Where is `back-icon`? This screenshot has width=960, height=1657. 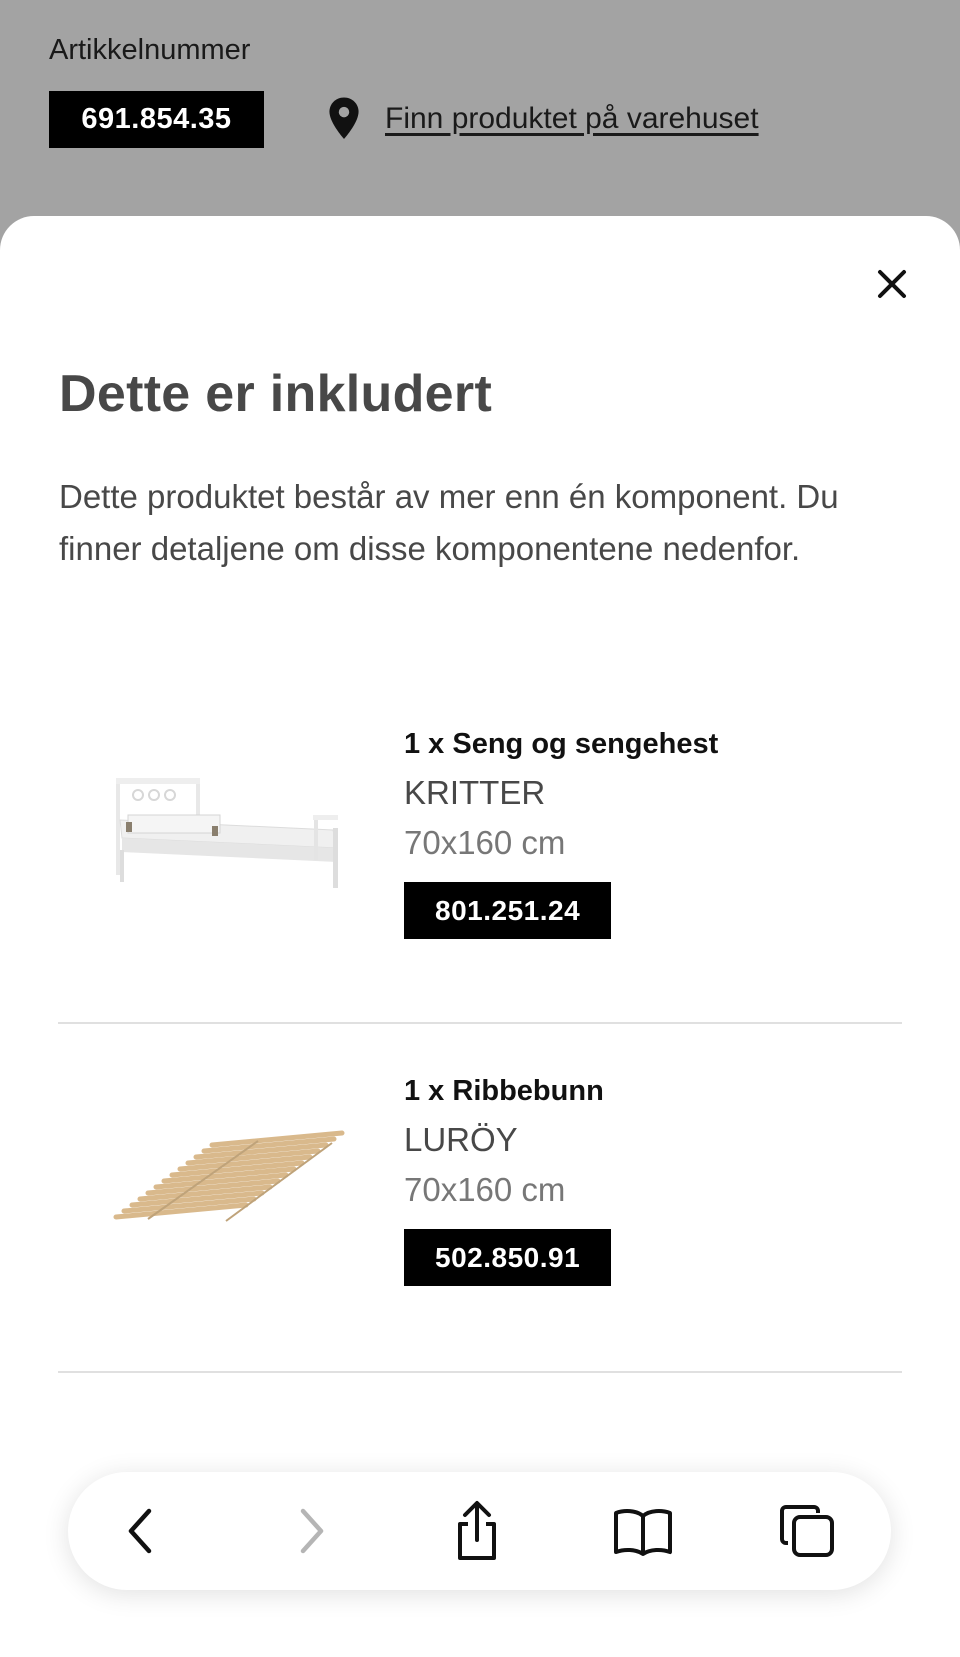
back-icon is located at coordinates (140, 1531).